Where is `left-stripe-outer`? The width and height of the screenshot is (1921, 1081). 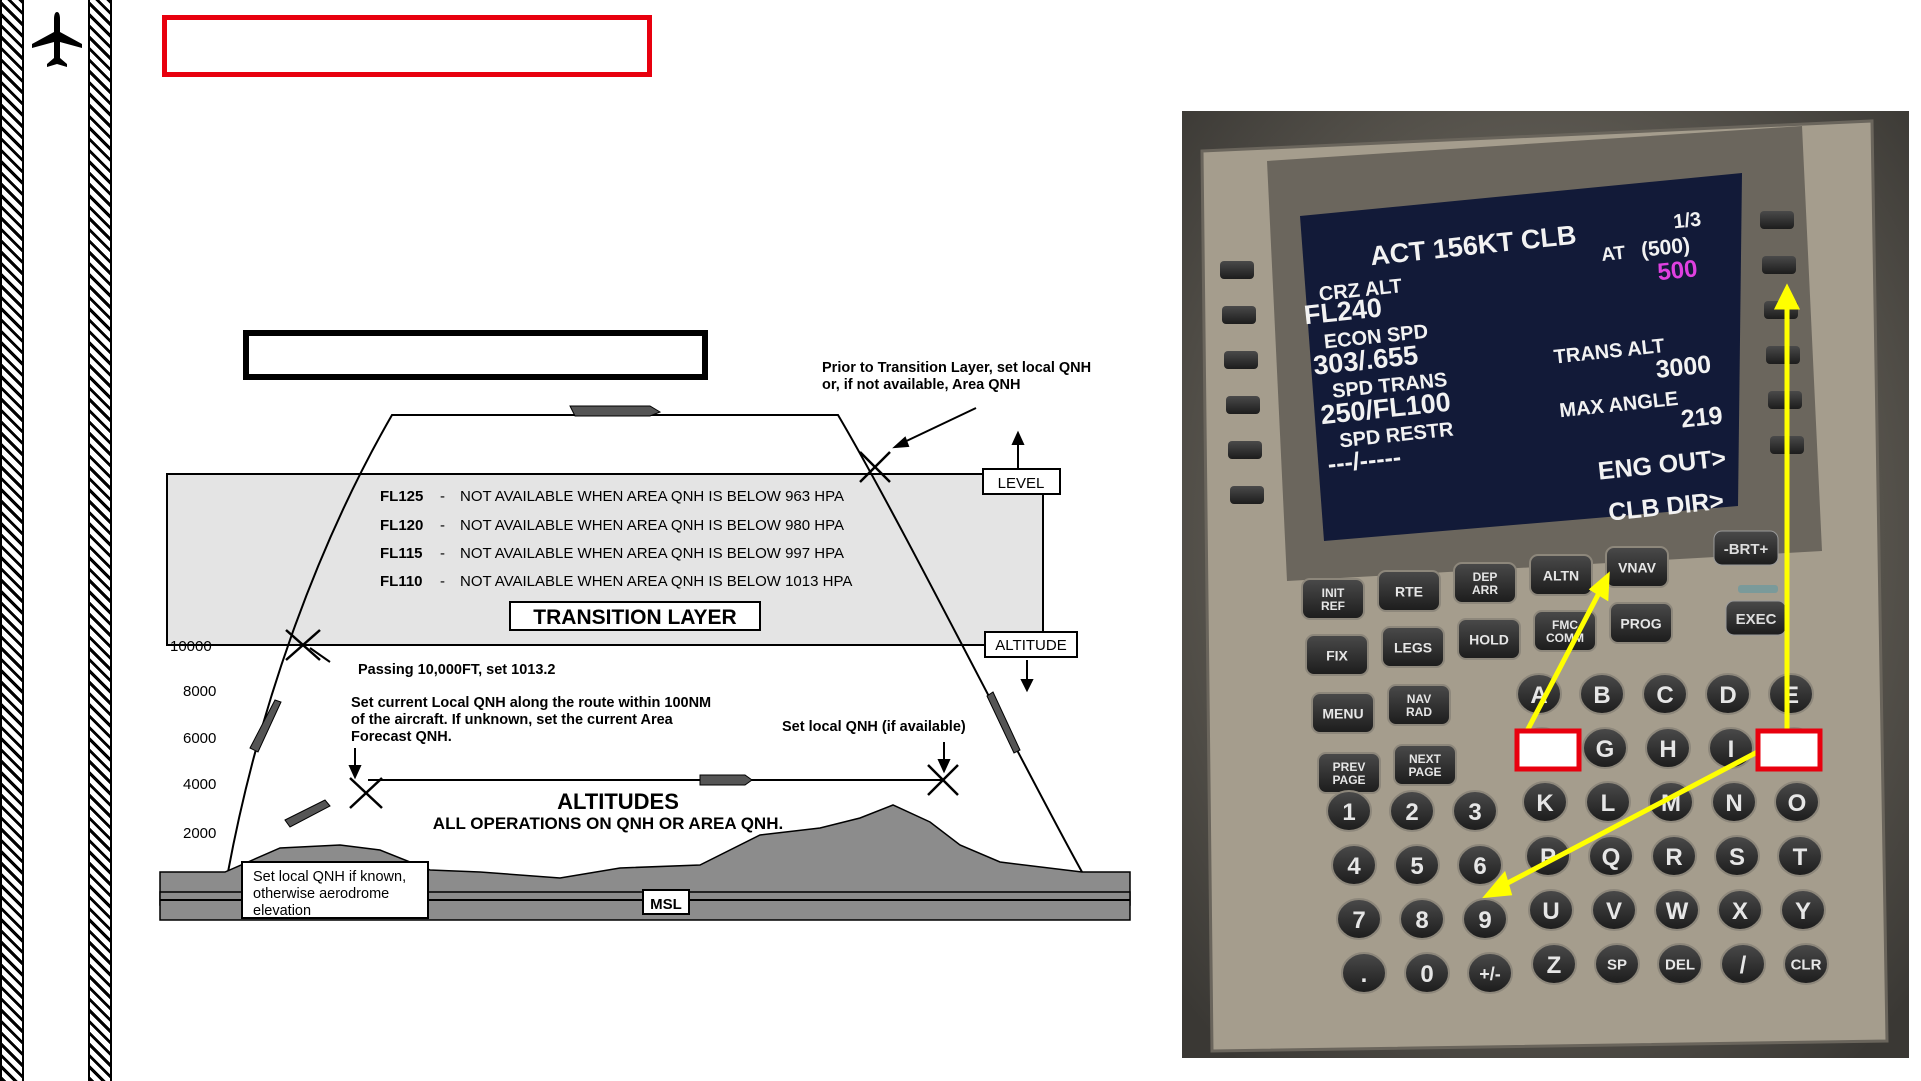
left-stripe-outer is located at coordinates (12, 540).